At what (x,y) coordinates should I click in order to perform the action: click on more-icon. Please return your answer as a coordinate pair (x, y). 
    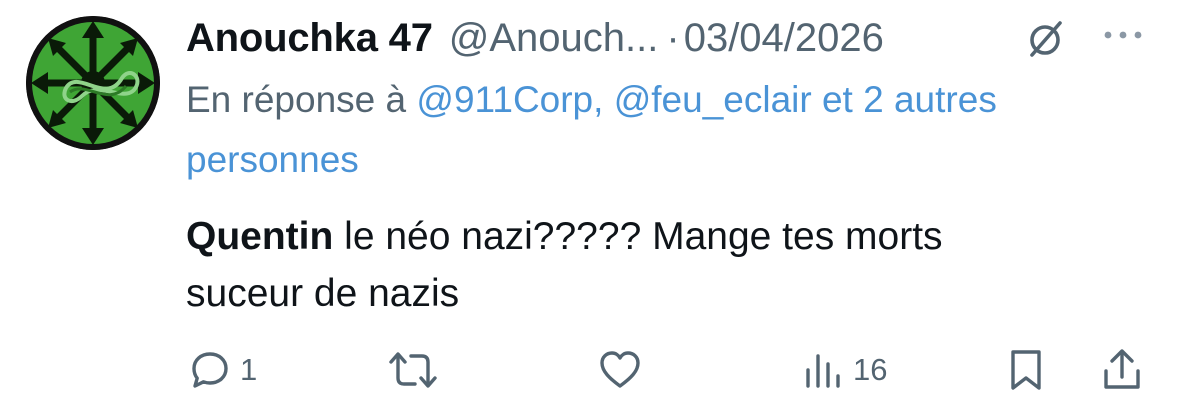
    Looking at the image, I should click on (1123, 35).